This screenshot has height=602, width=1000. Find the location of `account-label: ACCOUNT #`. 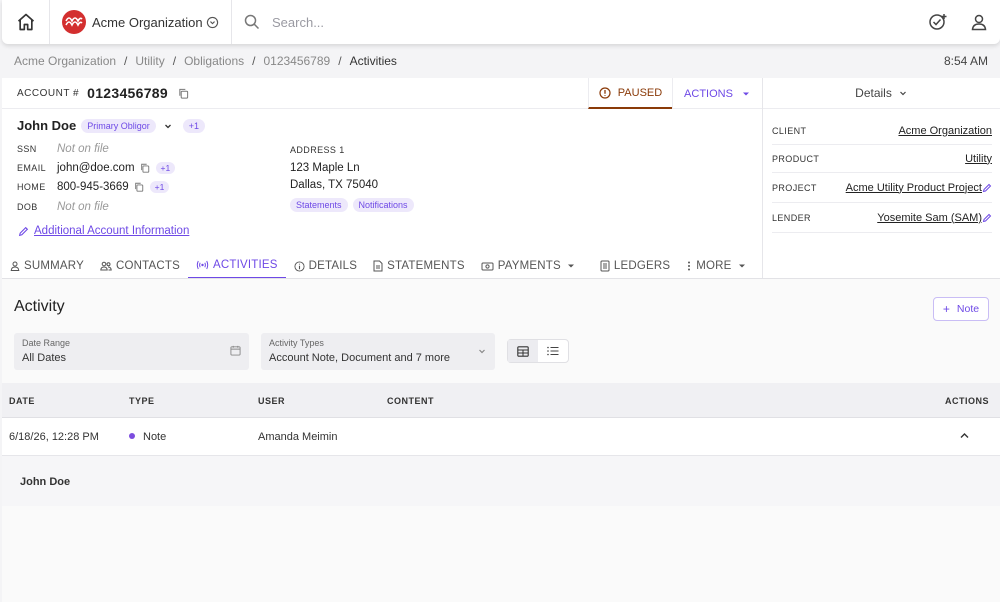

account-label: ACCOUNT # is located at coordinates (48, 93).